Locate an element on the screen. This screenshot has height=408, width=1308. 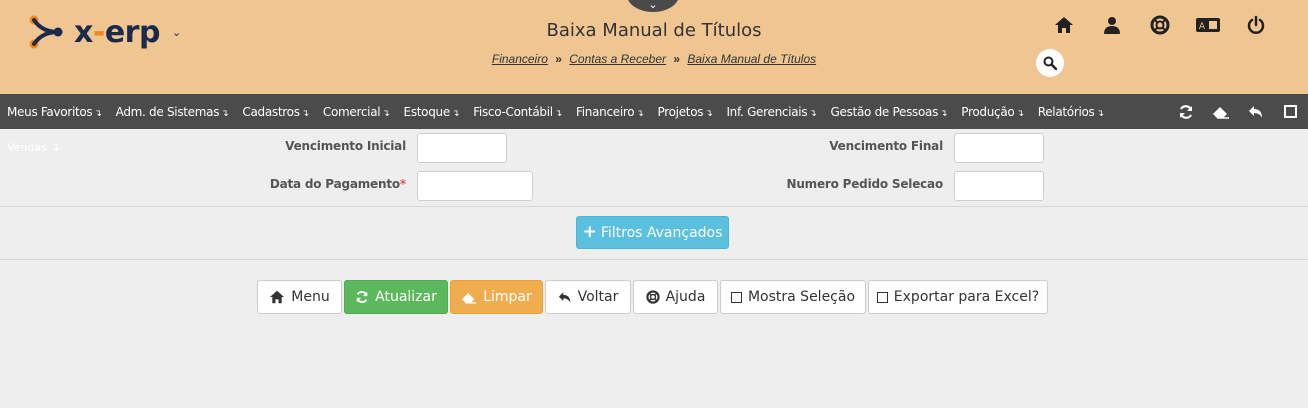
data-pagamento-label: Data do Pagamento* is located at coordinates (337, 184).